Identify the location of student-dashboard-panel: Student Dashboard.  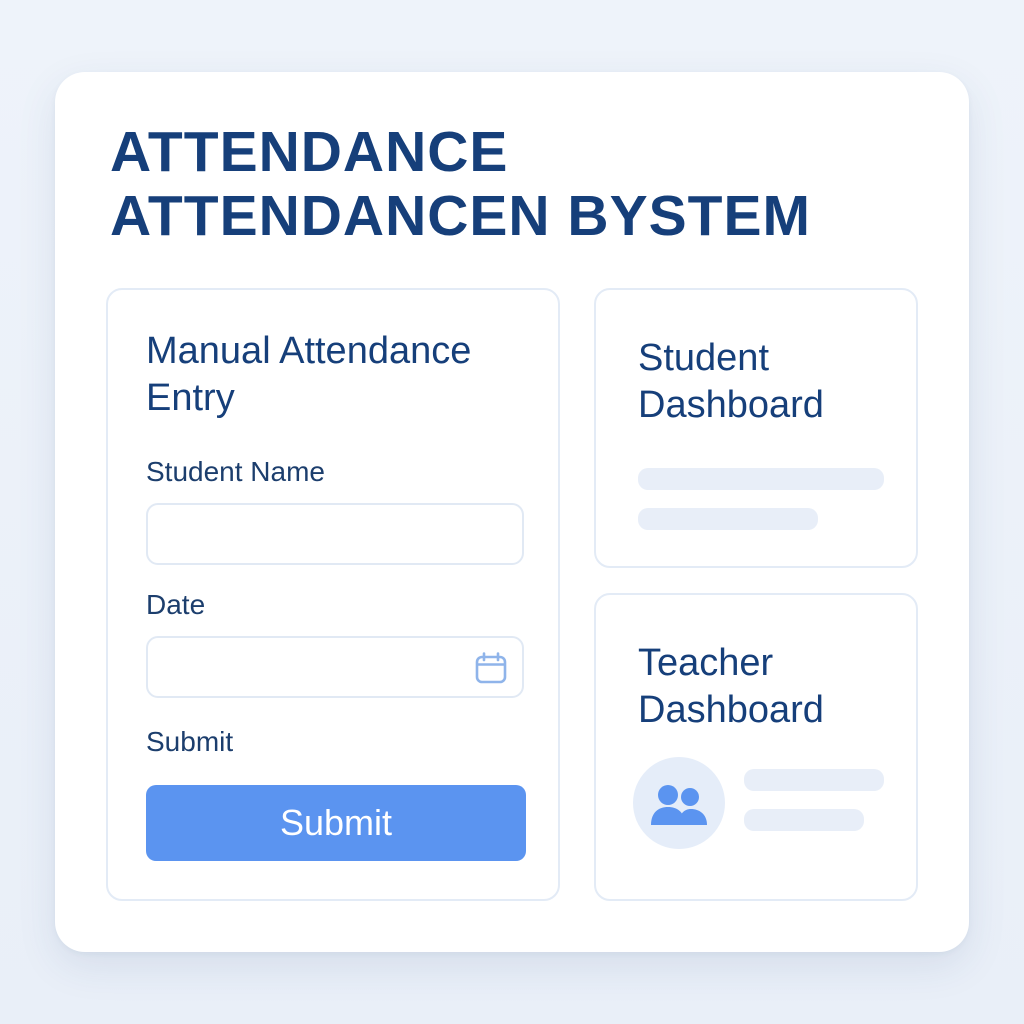
(756, 428).